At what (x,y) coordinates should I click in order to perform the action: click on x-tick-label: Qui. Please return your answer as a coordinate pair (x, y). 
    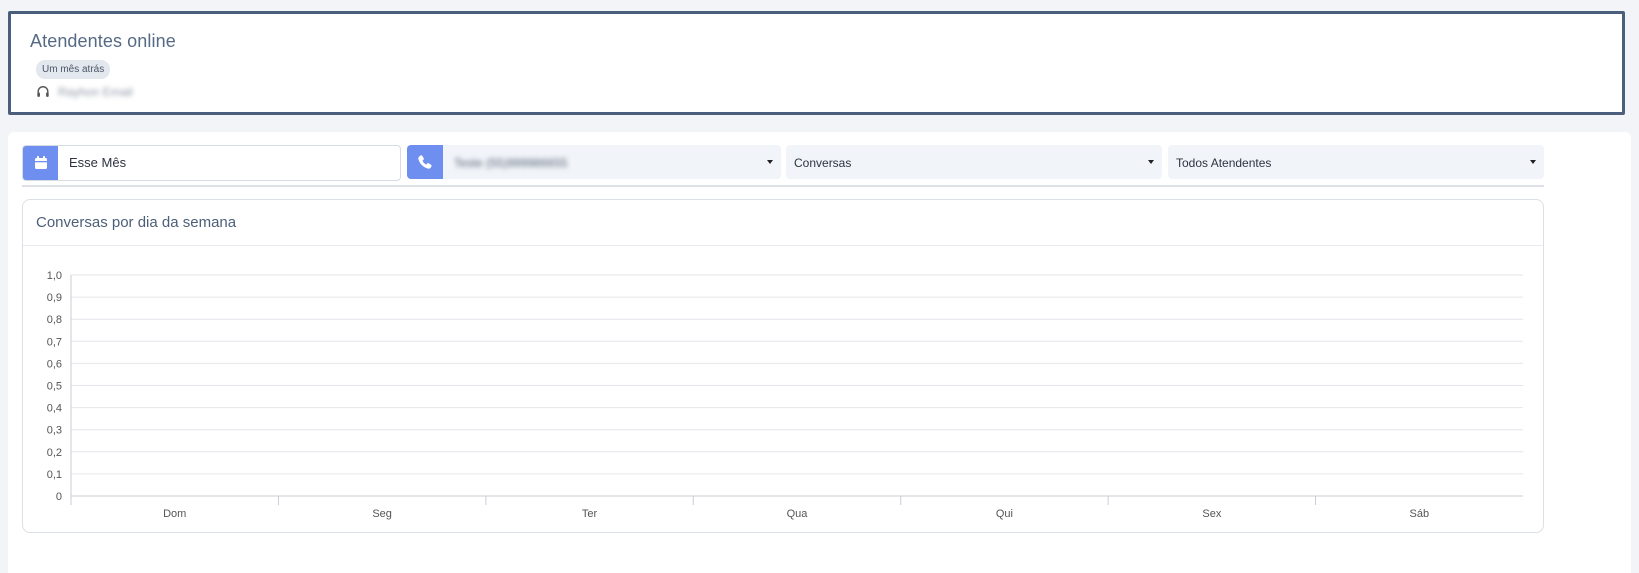
    Looking at the image, I should click on (1004, 514).